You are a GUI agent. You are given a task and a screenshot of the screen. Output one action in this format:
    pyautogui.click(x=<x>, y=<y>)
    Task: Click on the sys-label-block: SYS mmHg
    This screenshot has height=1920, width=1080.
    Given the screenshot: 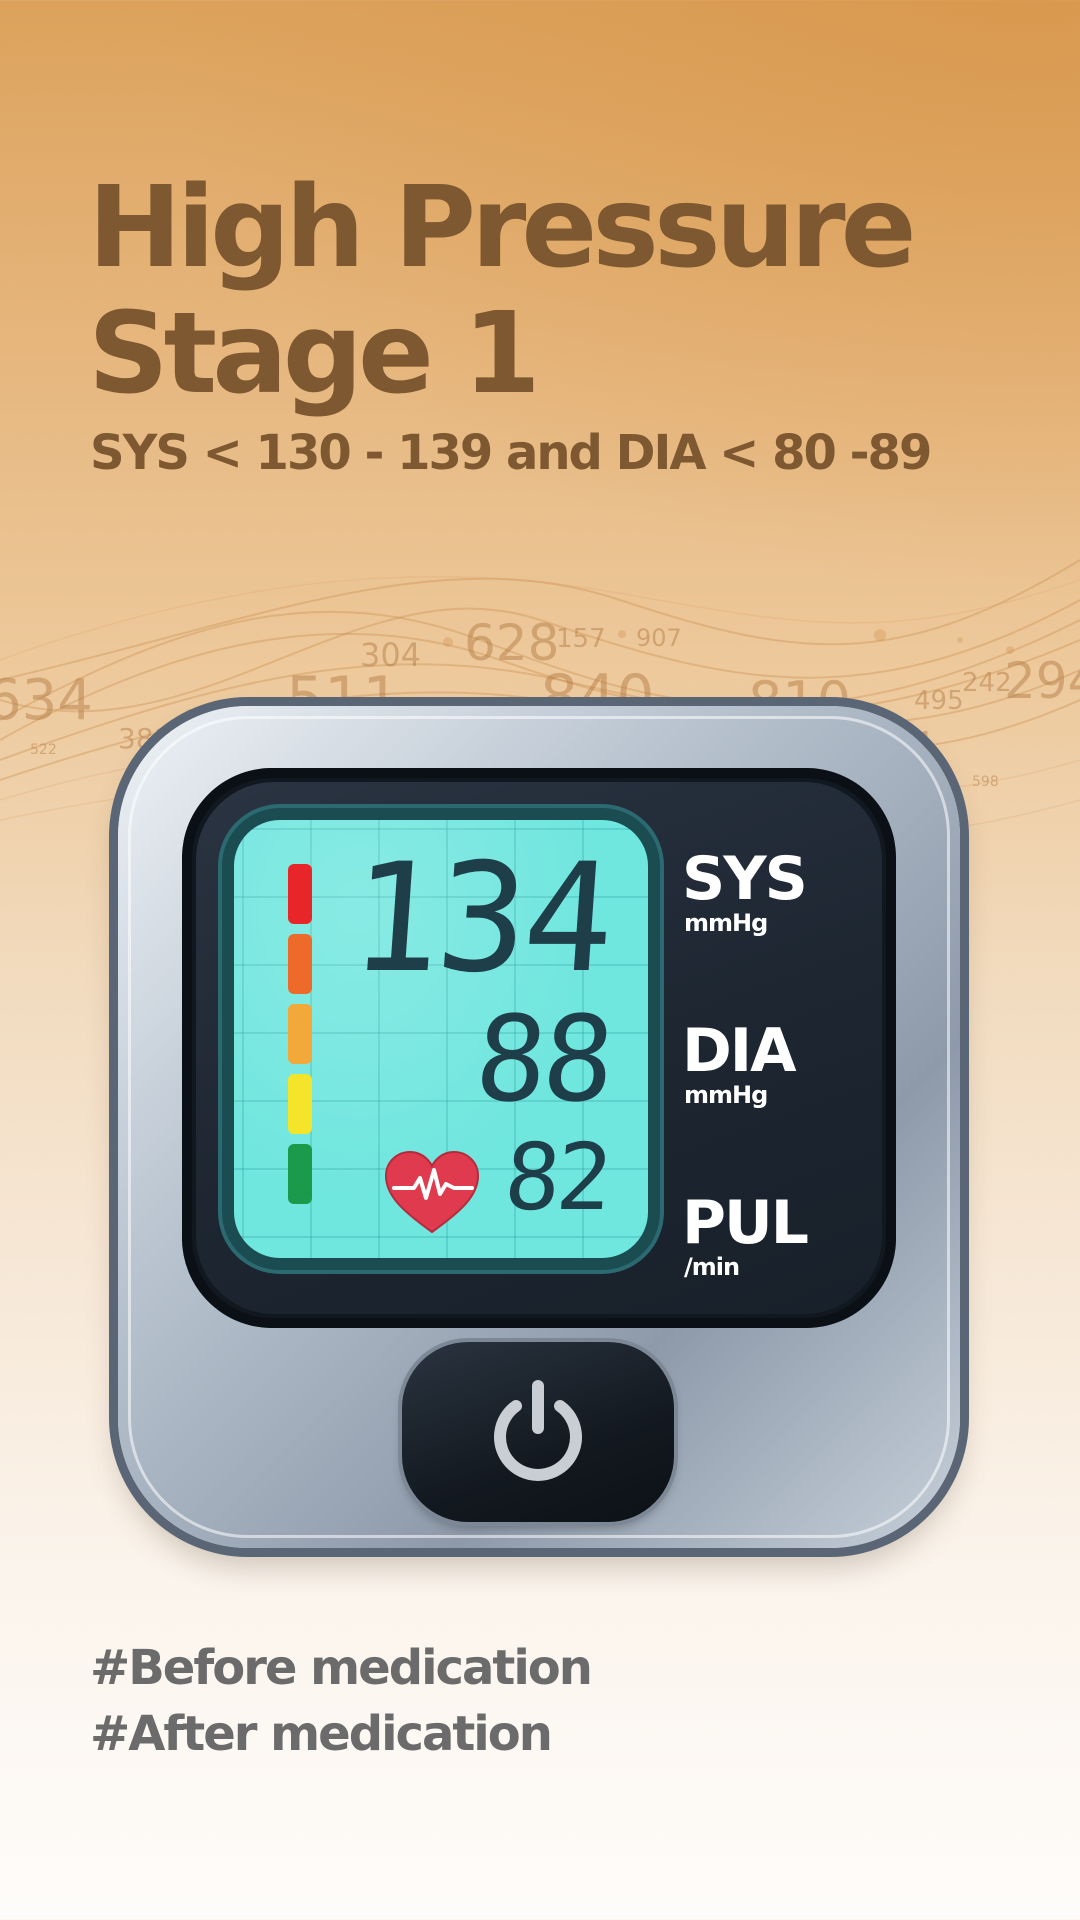 What is the action you would take?
    pyautogui.click(x=745, y=890)
    